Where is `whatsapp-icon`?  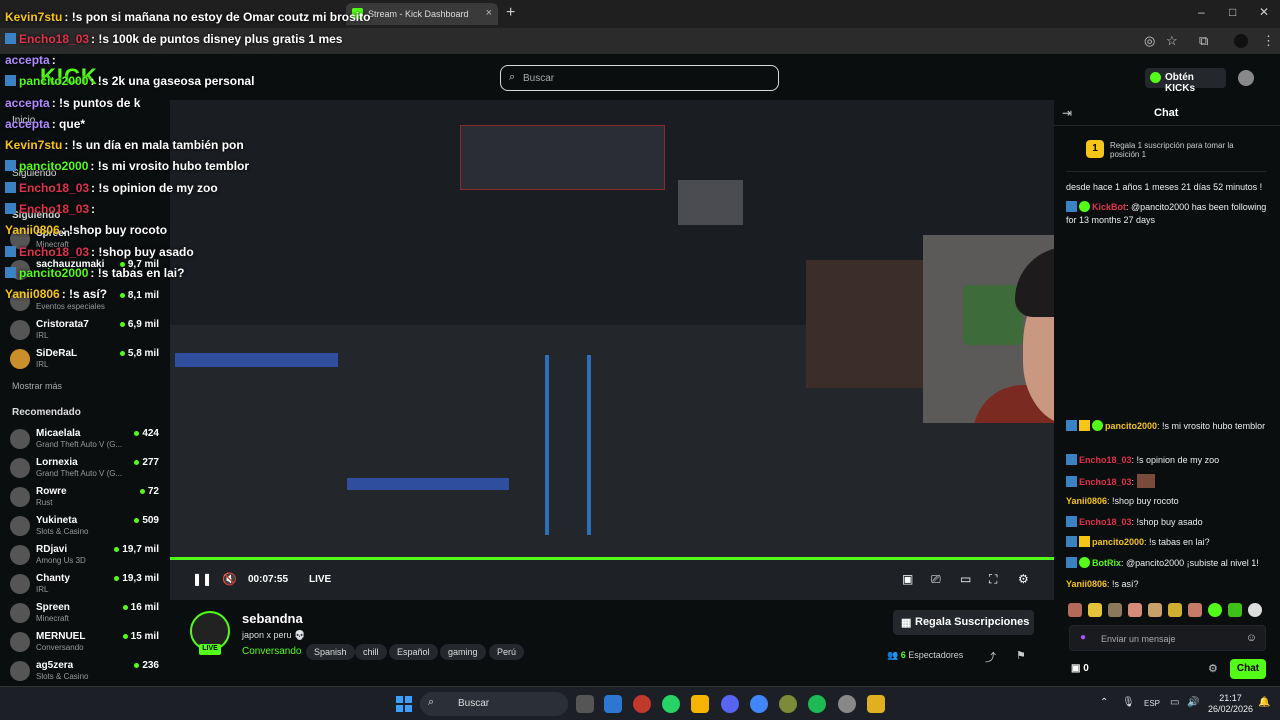
whatsapp-icon is located at coordinates (671, 704).